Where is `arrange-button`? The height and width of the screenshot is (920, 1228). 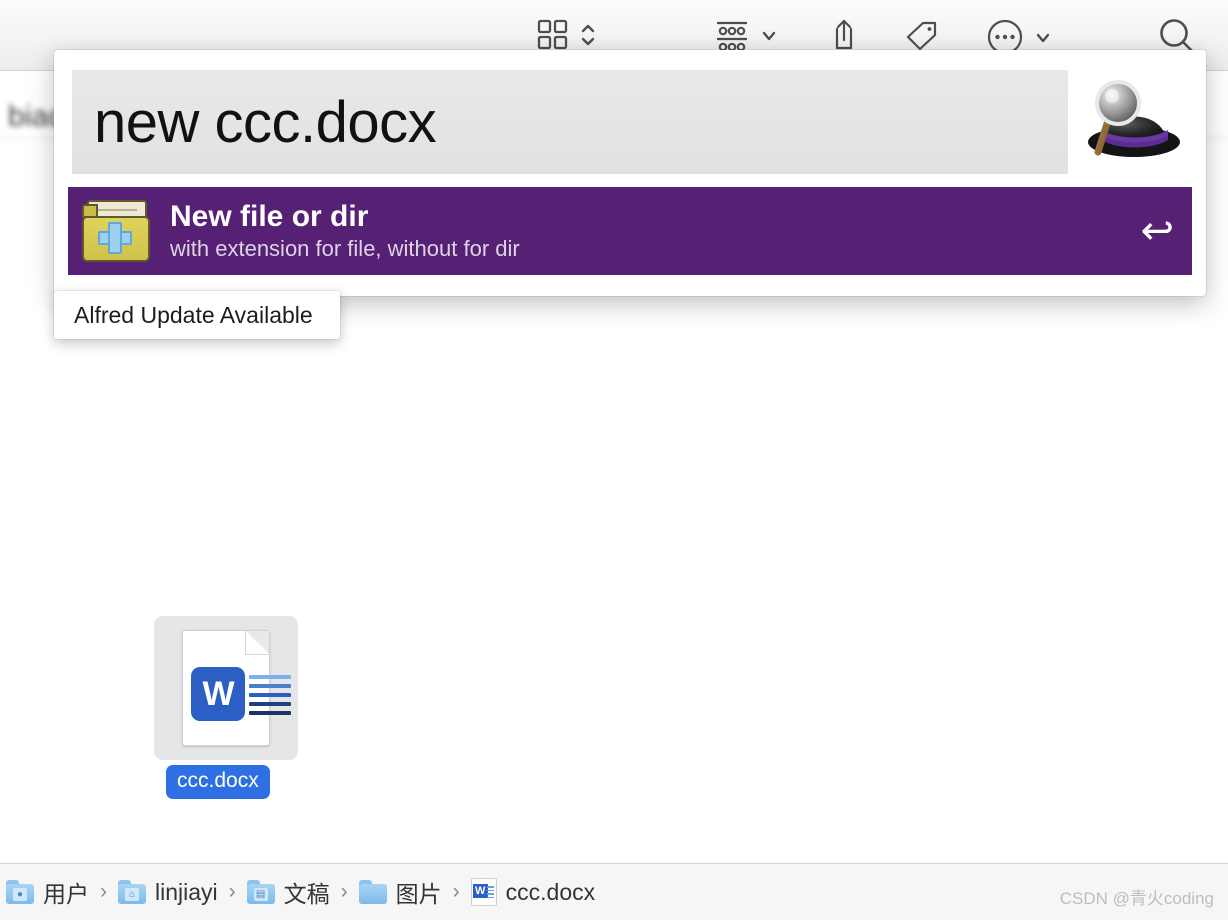
arrange-button is located at coordinates (746, 35).